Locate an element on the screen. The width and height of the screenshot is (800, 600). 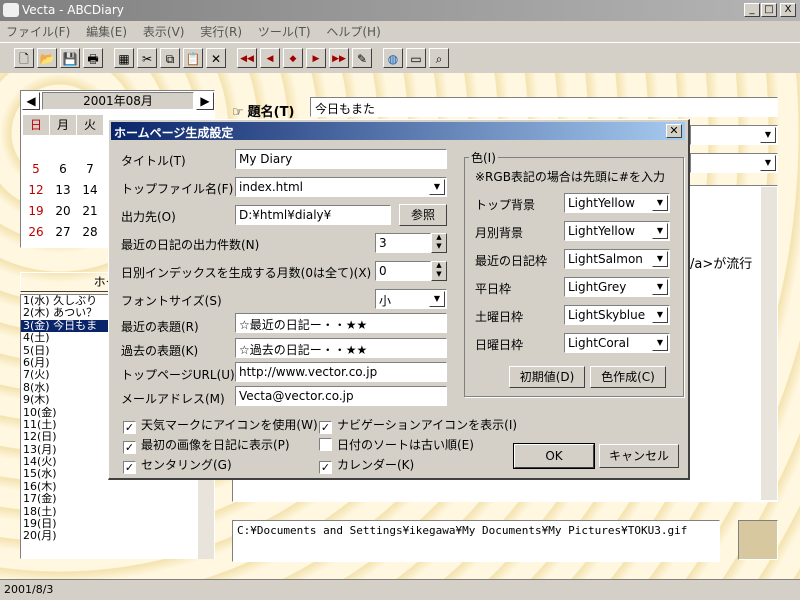
menu-help: ヘルプ(H) is located at coordinates (353, 31).